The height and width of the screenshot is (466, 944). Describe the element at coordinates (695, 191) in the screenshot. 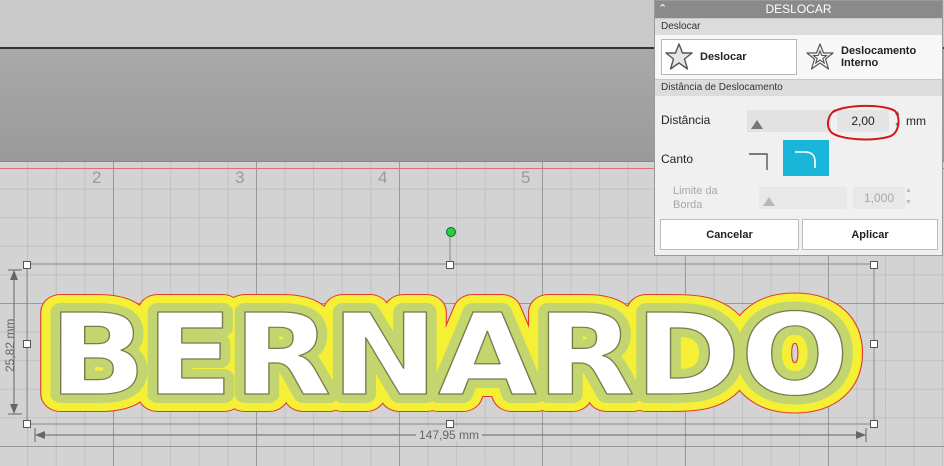

I see `edge-limit-label-line1: Limite da` at that location.